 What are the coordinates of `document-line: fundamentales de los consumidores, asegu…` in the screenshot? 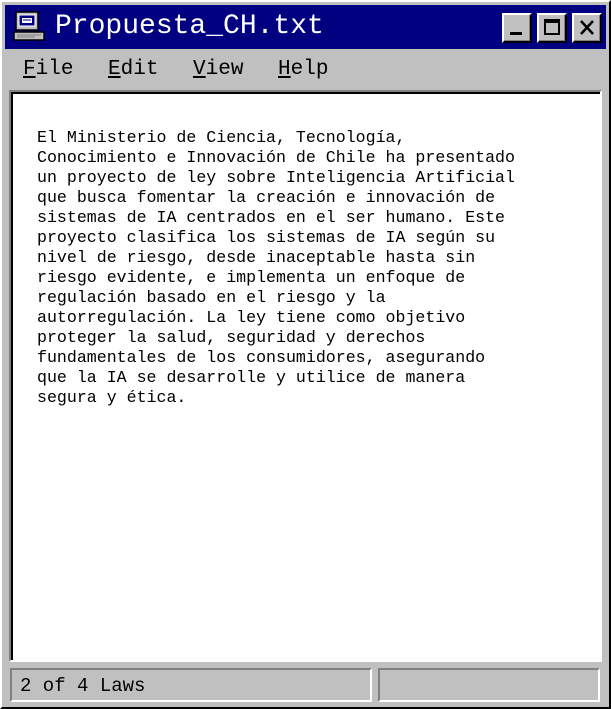 It's located at (261, 357).